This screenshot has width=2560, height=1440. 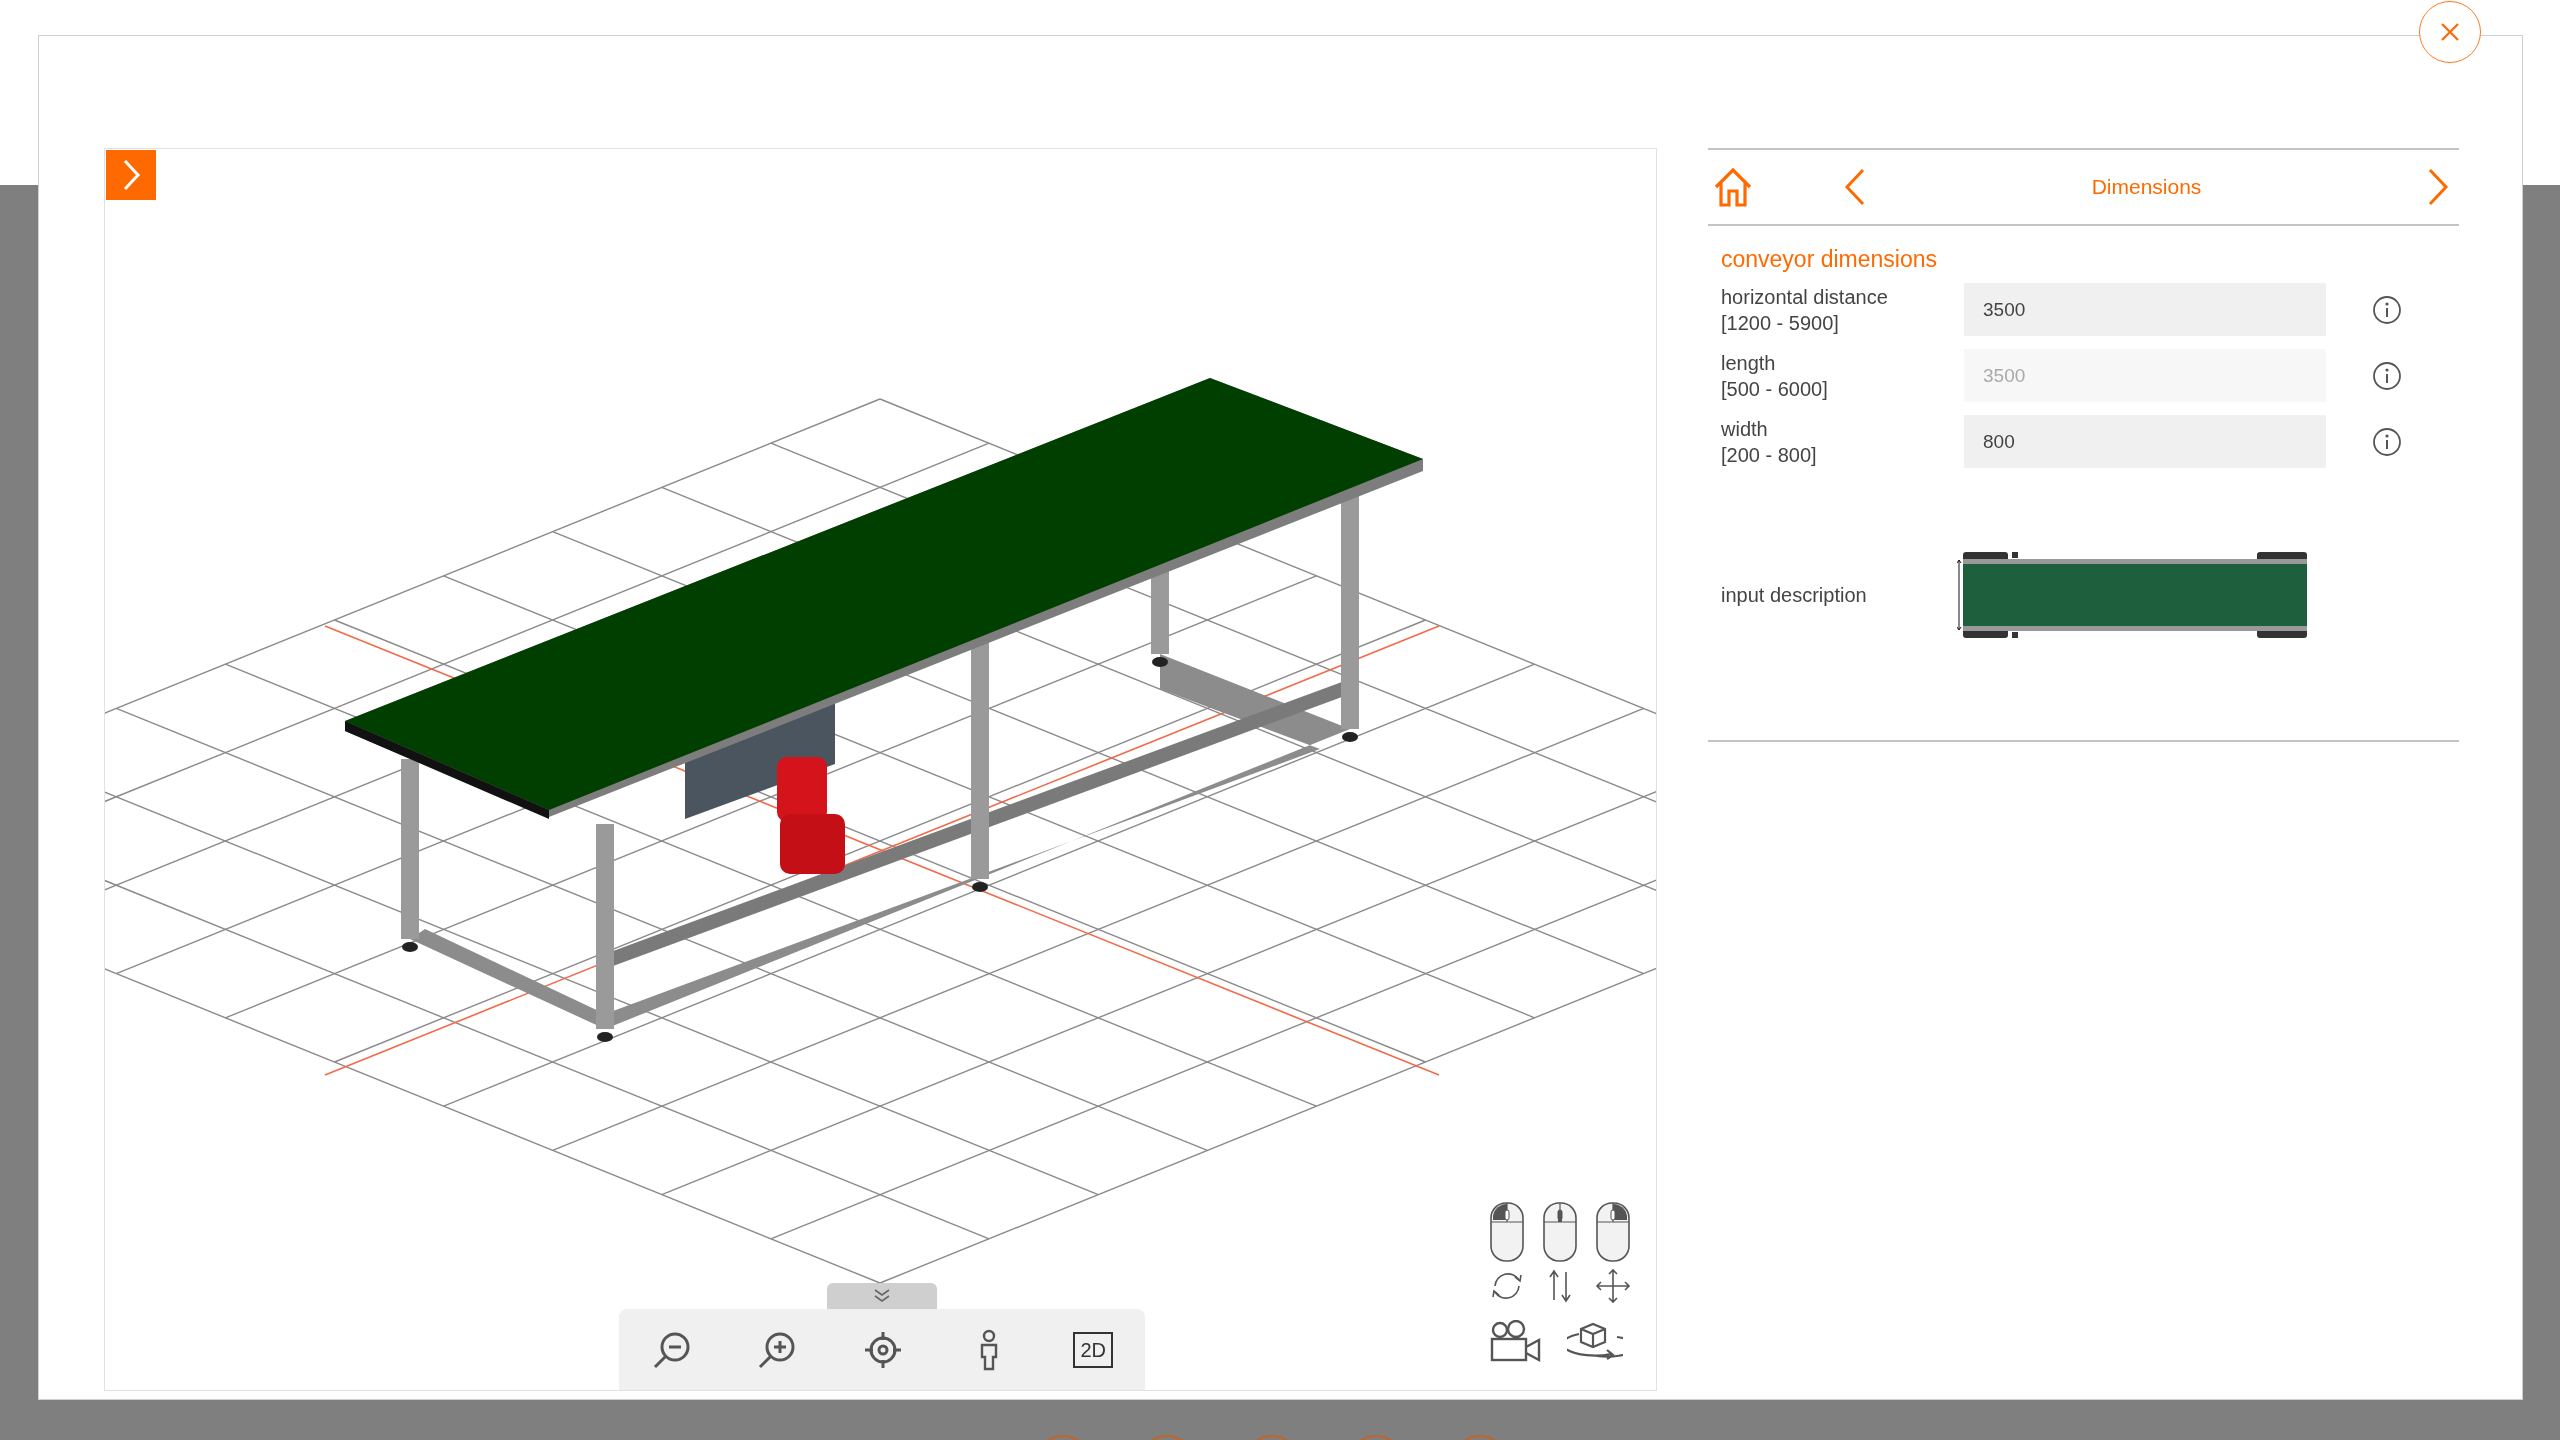 What do you see at coordinates (1769, 455) in the screenshot?
I see `field-range: [200 - 800]` at bounding box center [1769, 455].